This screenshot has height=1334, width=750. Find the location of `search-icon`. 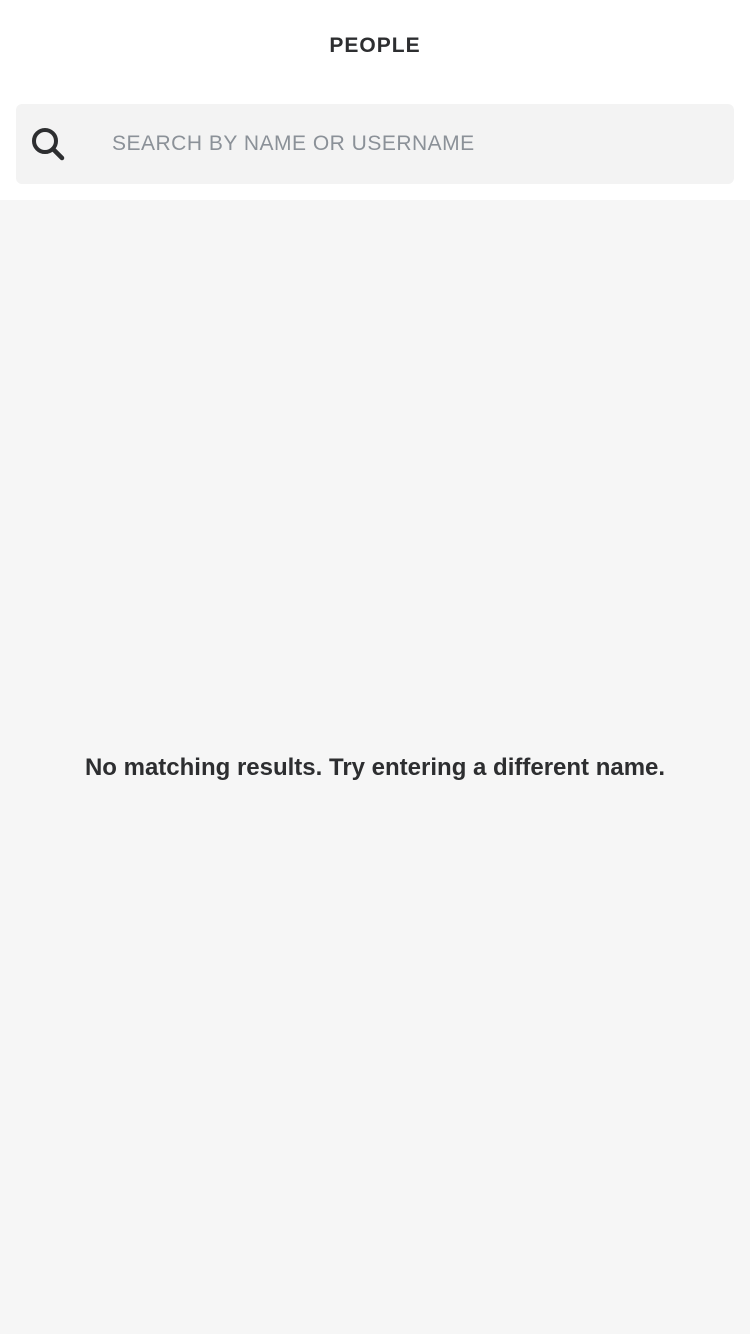

search-icon is located at coordinates (48, 144).